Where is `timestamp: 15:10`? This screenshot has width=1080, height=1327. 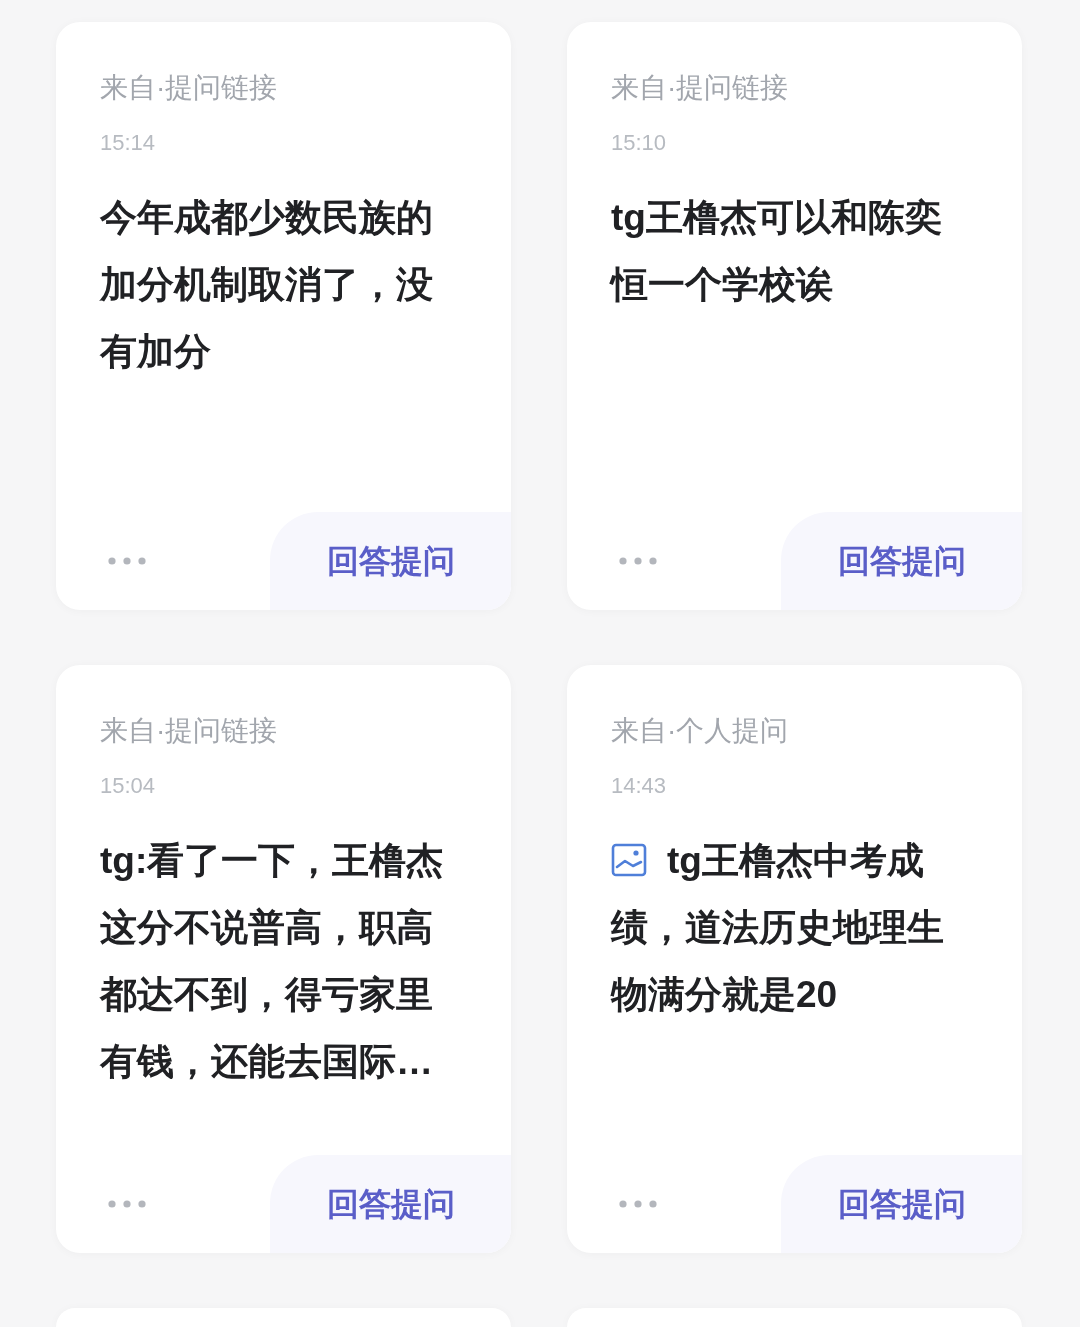
timestamp: 15:10 is located at coordinates (639, 143).